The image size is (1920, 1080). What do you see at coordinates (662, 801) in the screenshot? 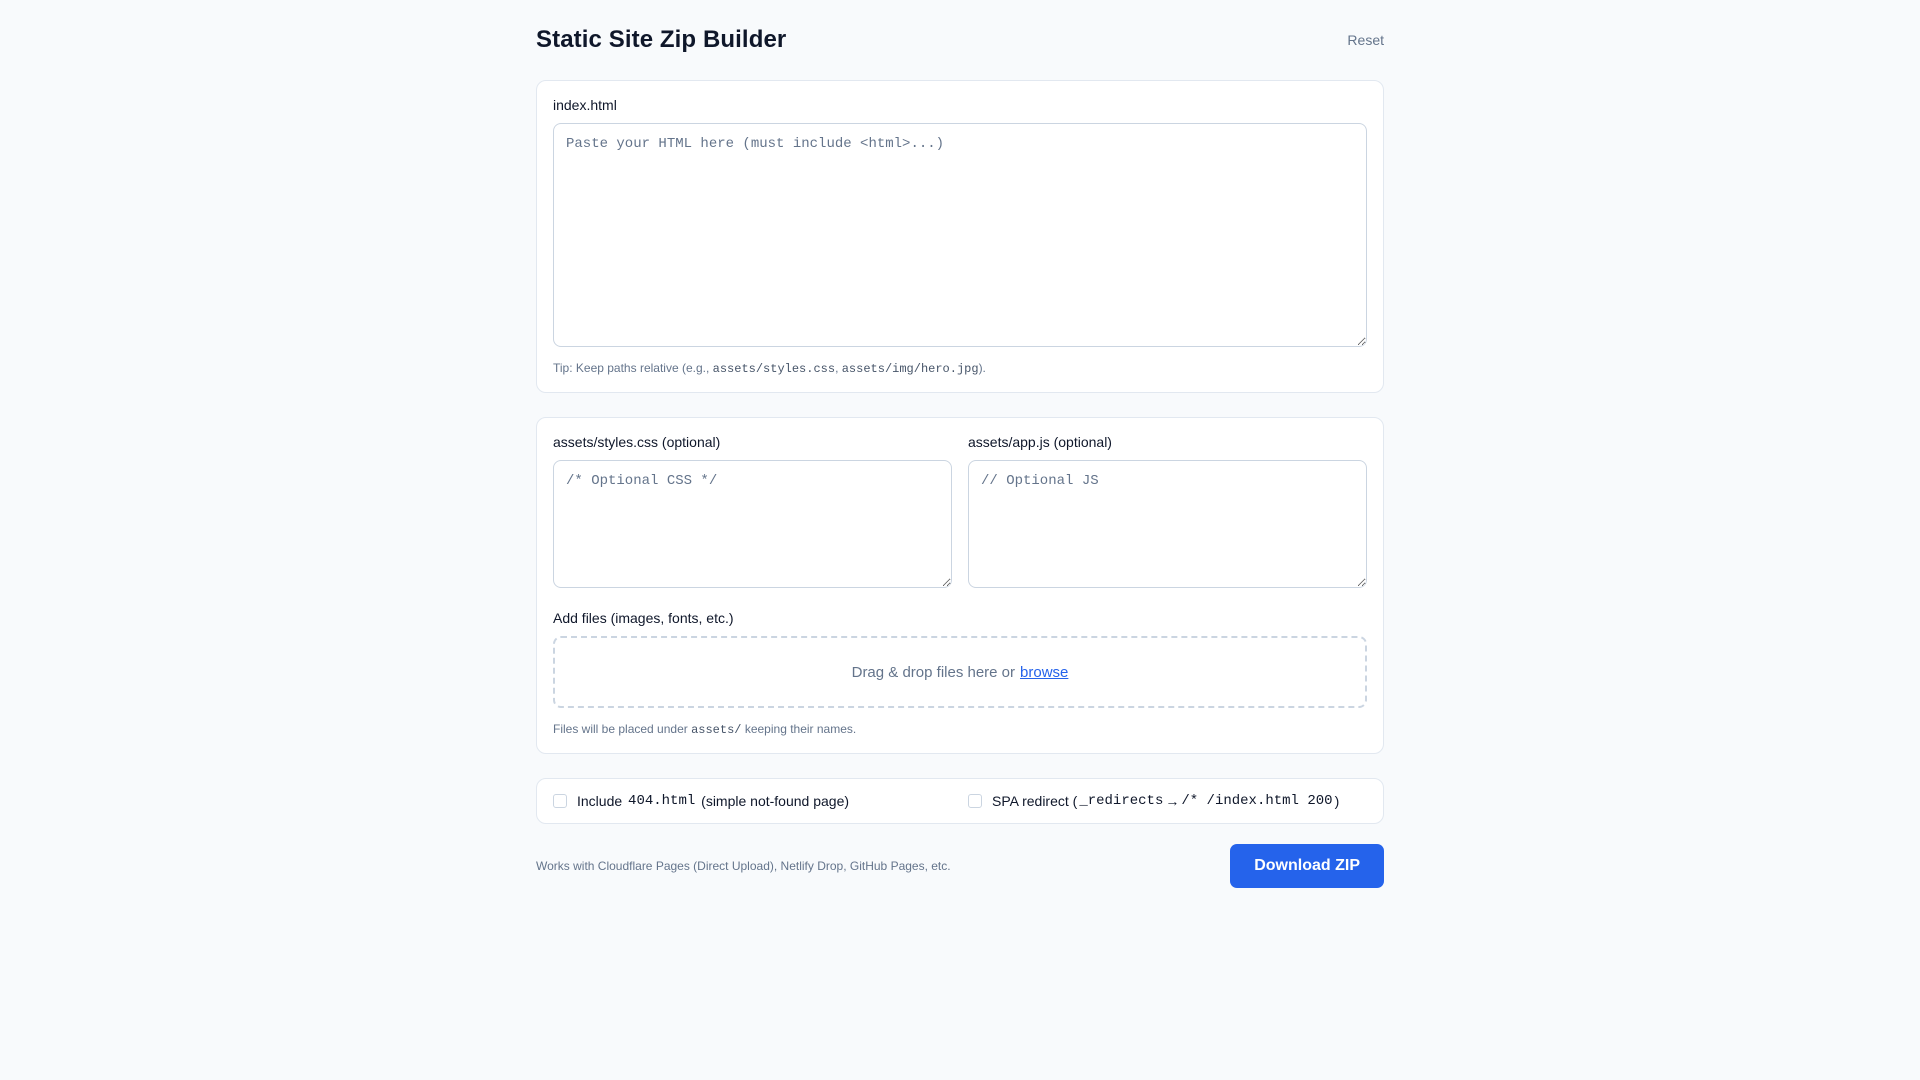
I see `include-404-code: 404.html` at bounding box center [662, 801].